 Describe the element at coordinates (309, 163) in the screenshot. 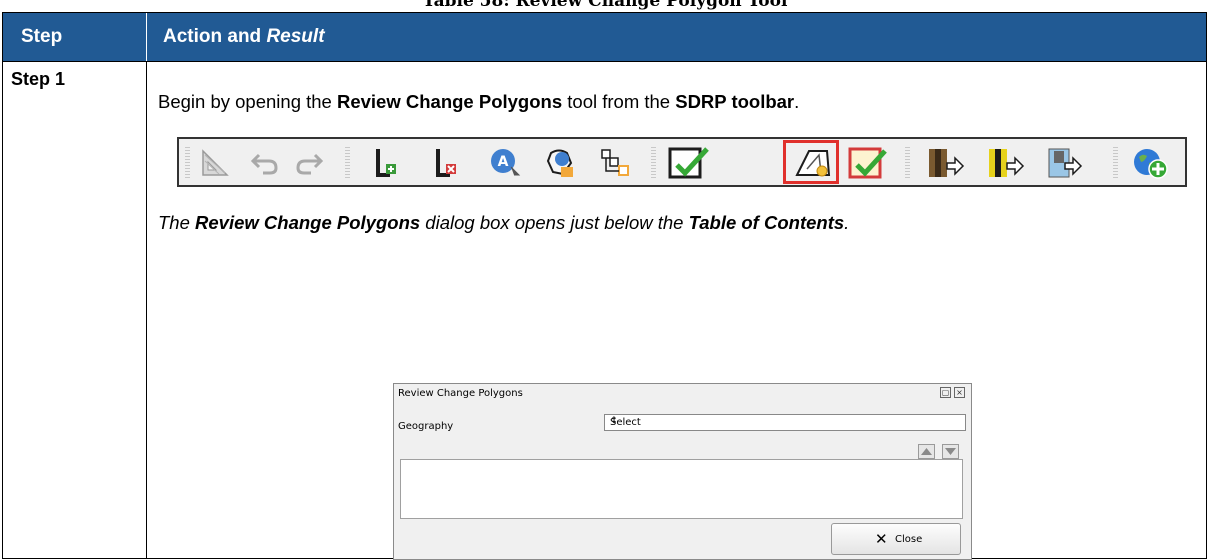

I see `redo-icon` at that location.